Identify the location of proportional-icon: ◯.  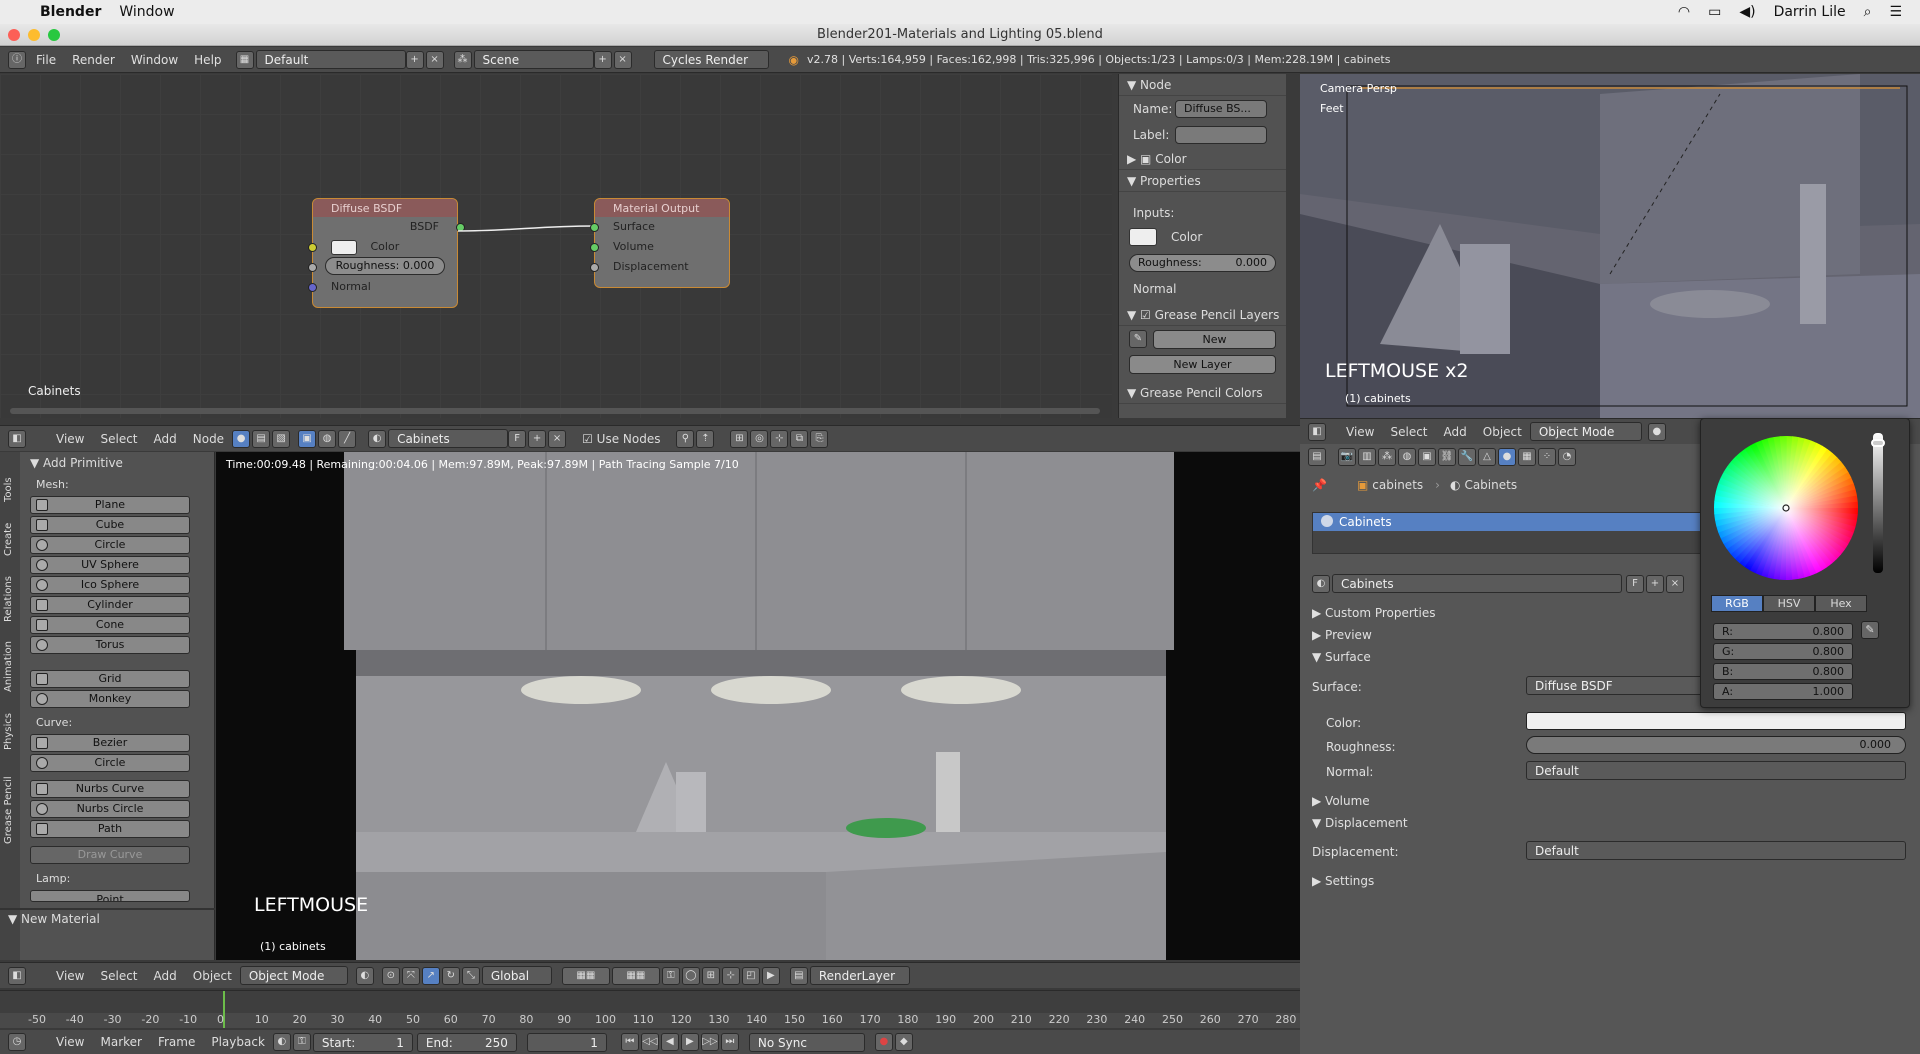
(690, 975).